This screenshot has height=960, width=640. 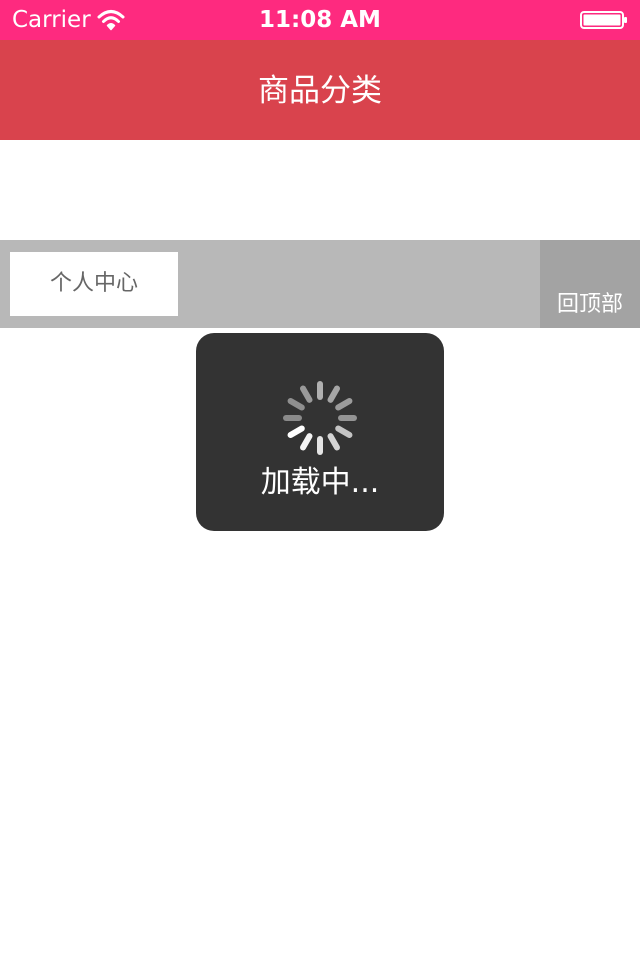 What do you see at coordinates (603, 20) in the screenshot?
I see `battery-icon` at bounding box center [603, 20].